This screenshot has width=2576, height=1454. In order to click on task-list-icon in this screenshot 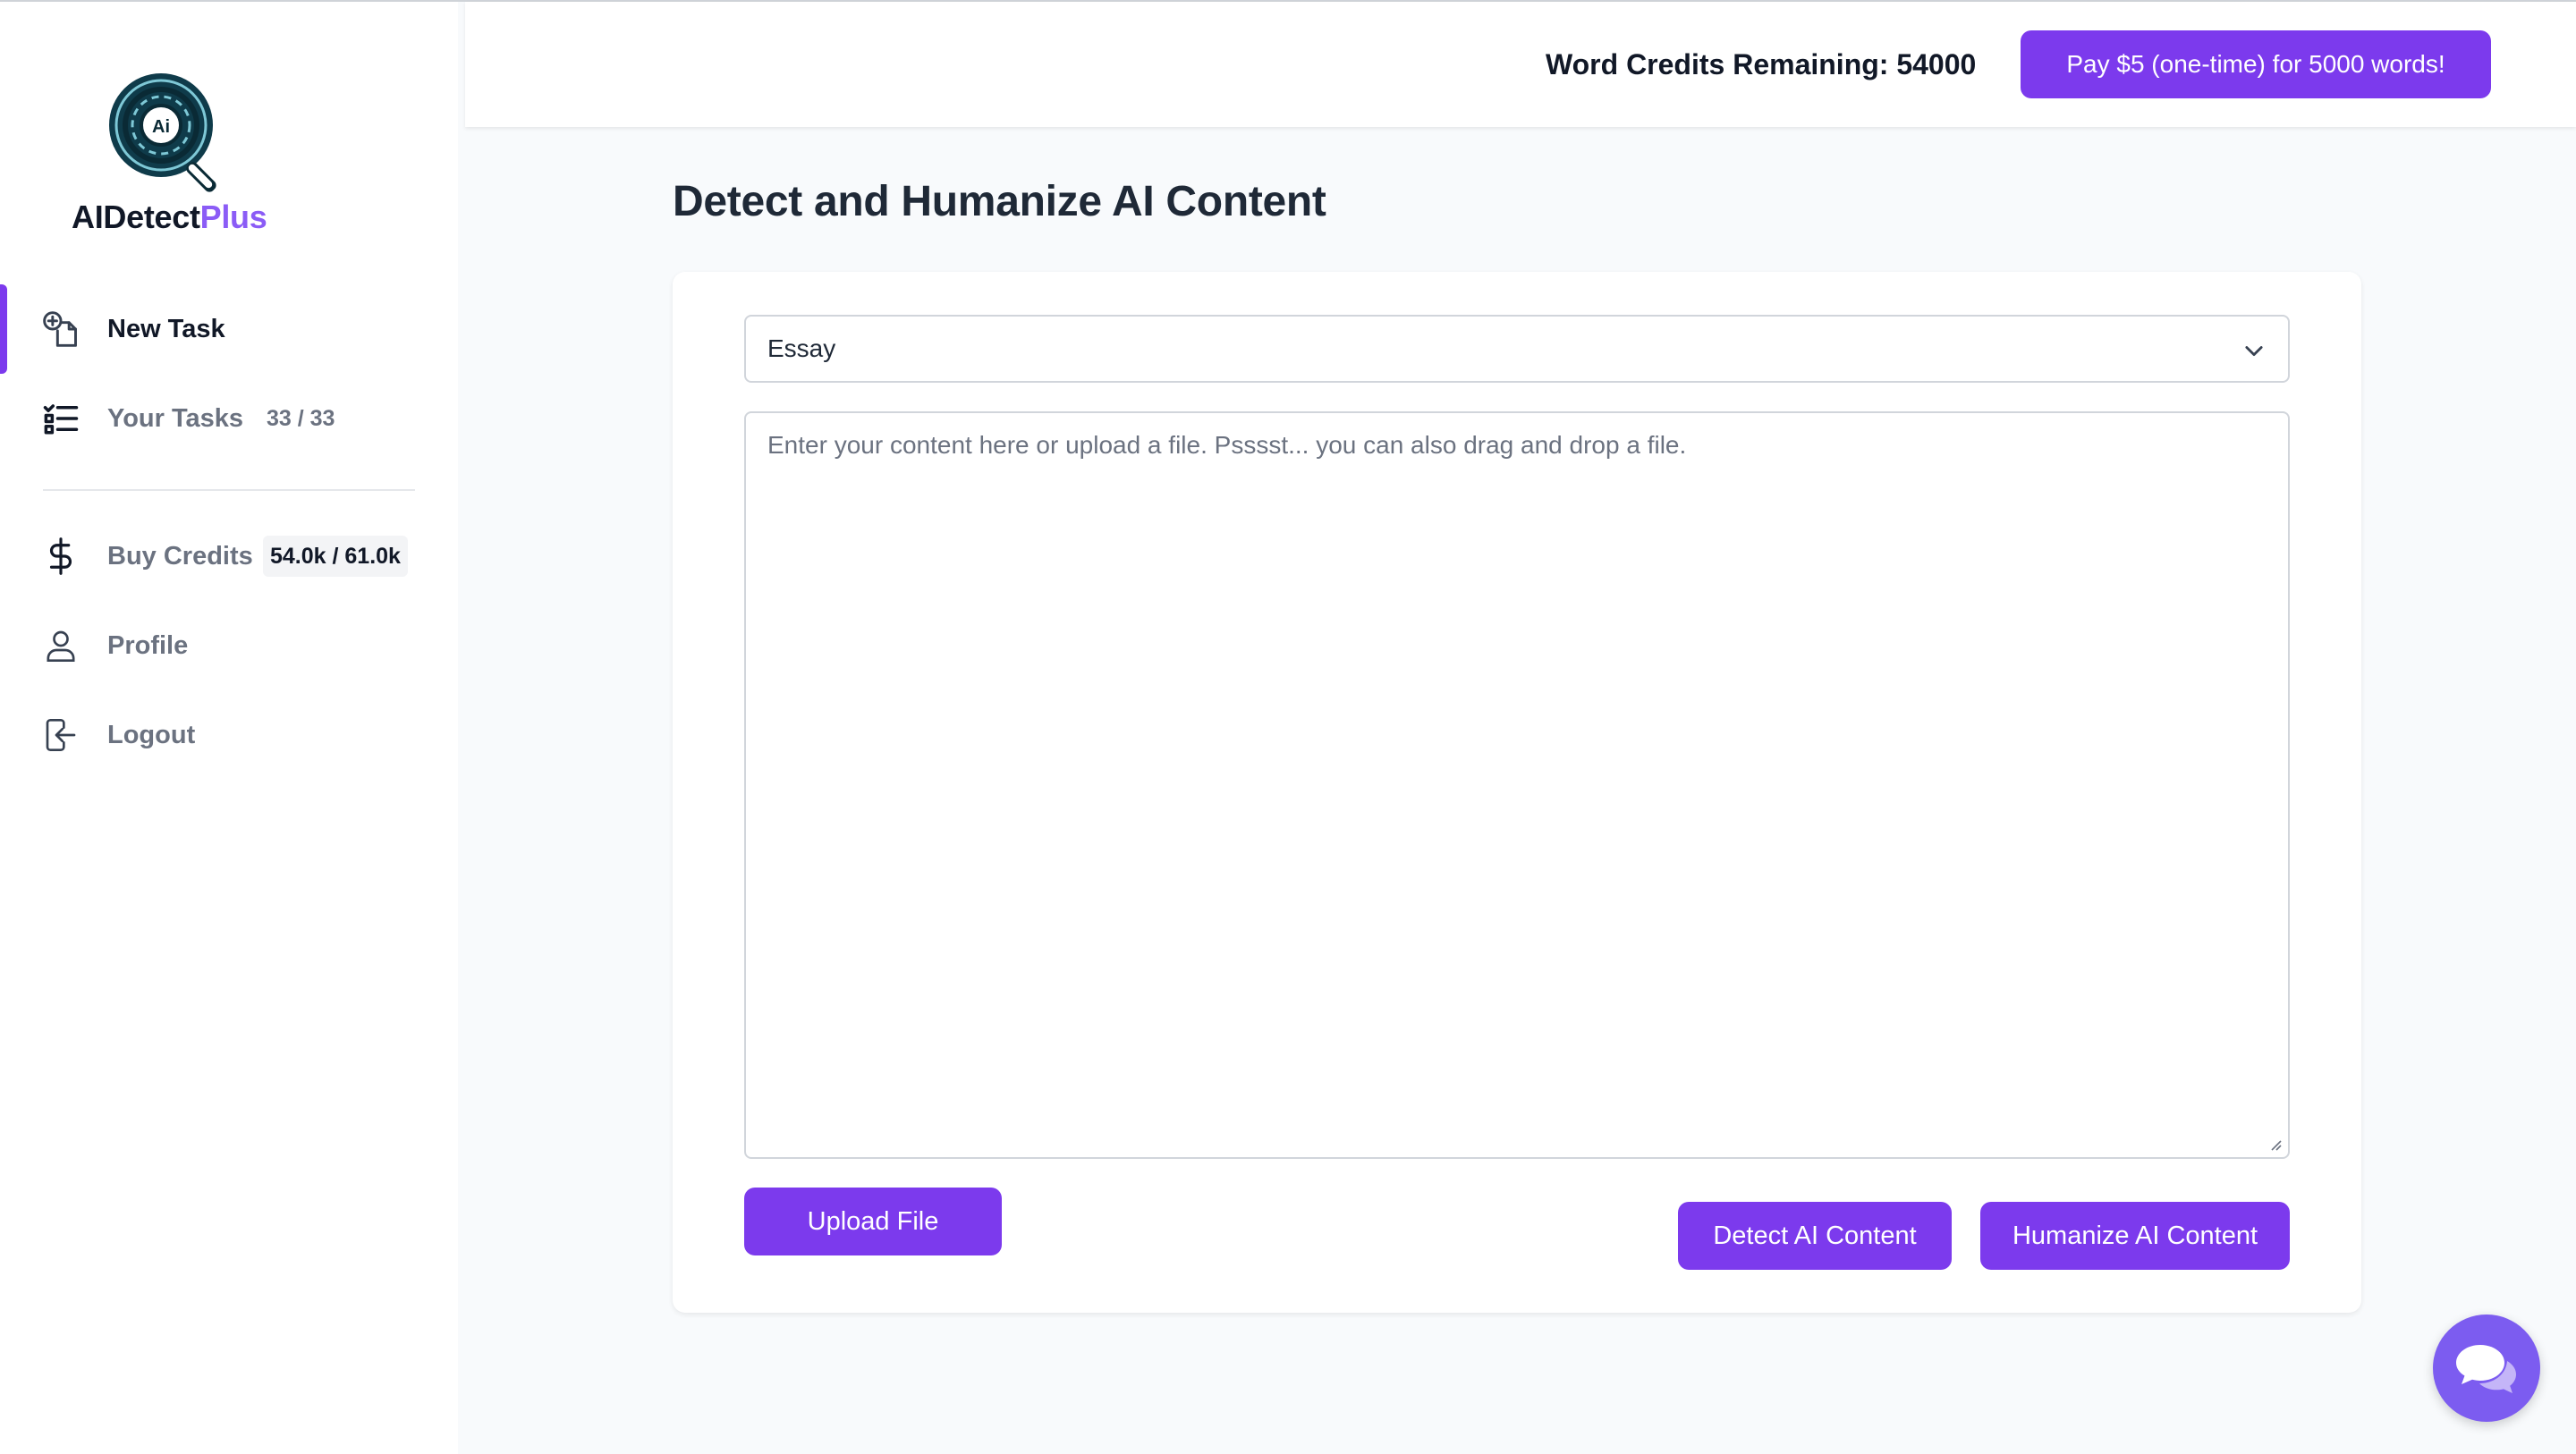, I will do `click(60, 419)`.